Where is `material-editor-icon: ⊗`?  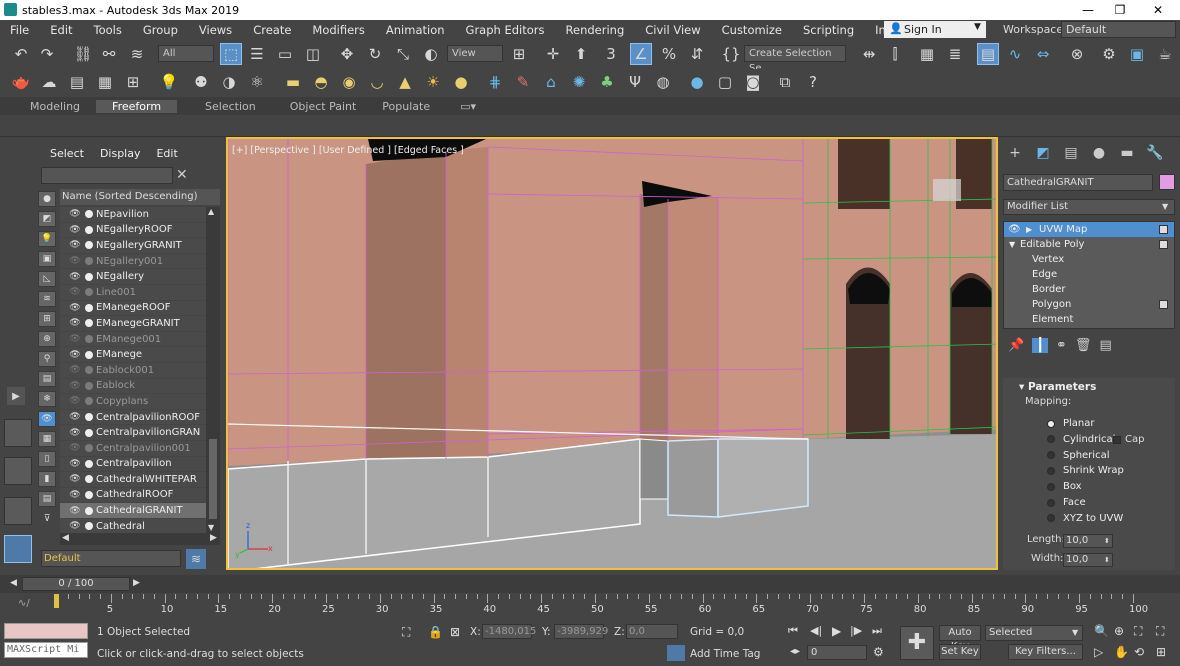 material-editor-icon: ⊗ is located at coordinates (1077, 54).